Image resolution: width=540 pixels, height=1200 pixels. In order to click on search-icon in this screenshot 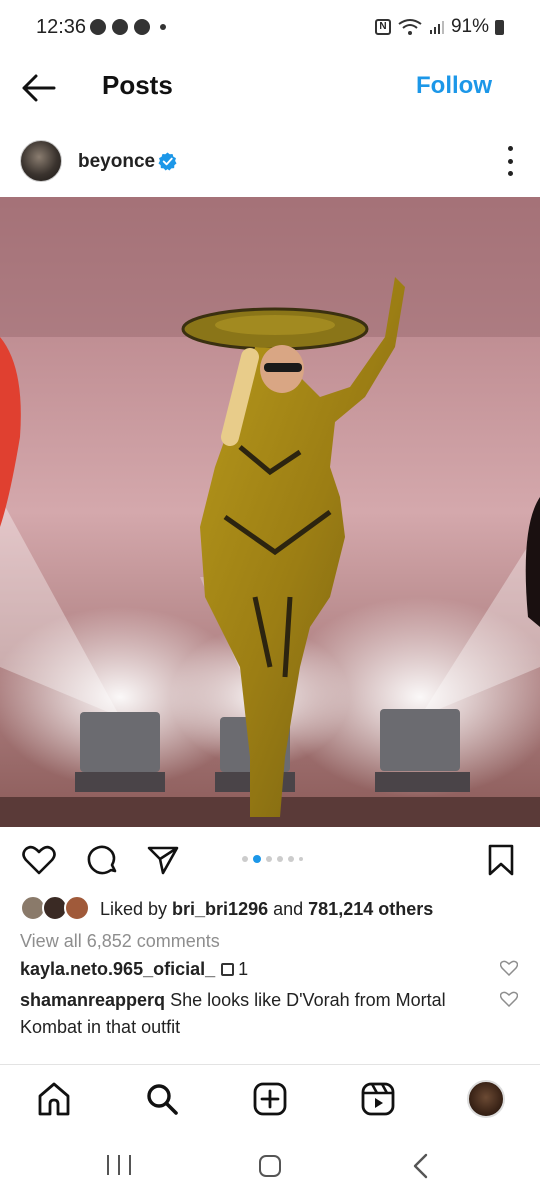, I will do `click(162, 1099)`.